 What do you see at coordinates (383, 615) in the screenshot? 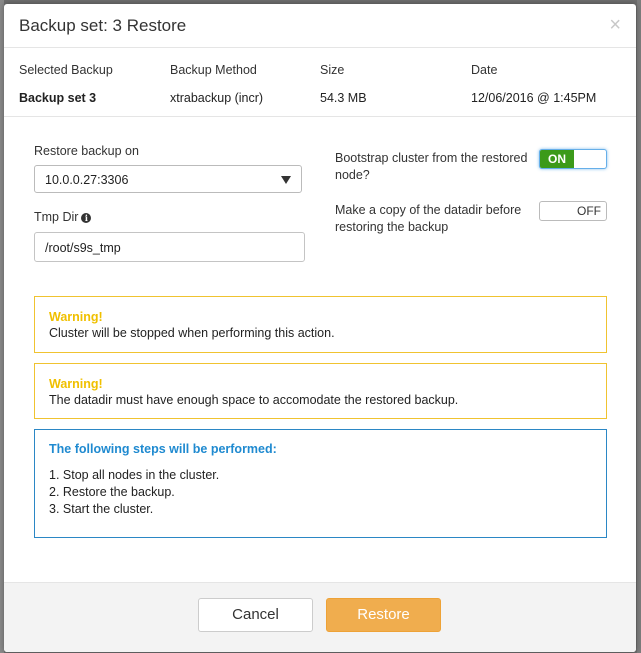
I see `restore-button: Restore` at bounding box center [383, 615].